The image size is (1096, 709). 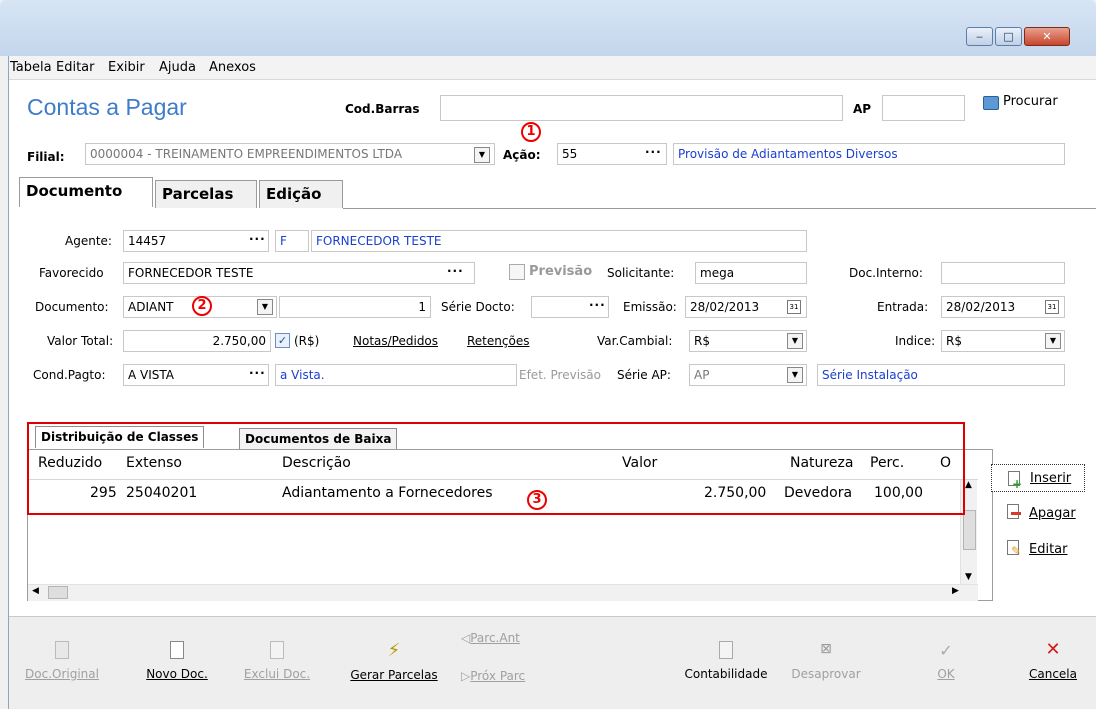 I want to click on entrada-label: Entrada:, so click(x=903, y=307).